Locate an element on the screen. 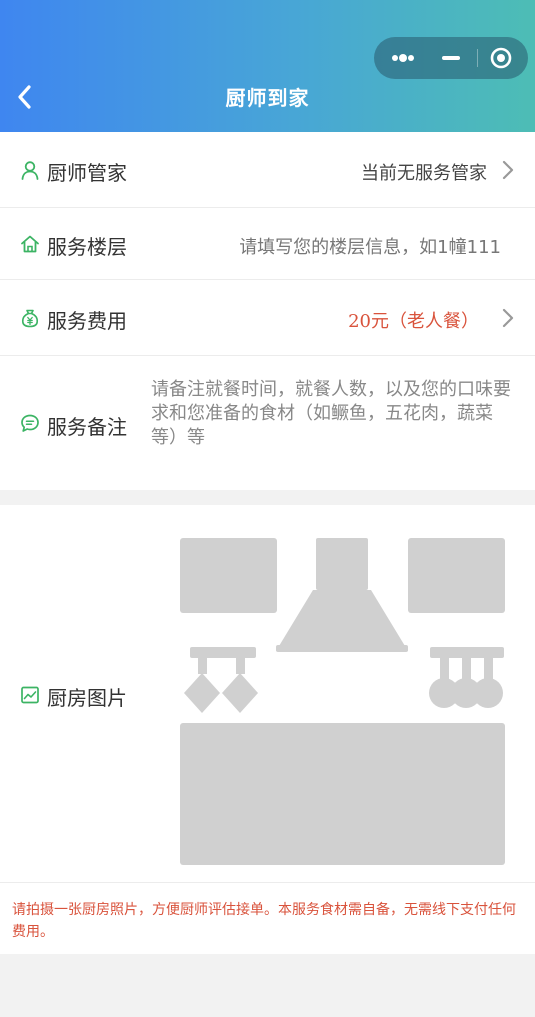 This screenshot has width=535, height=1017. manager-label: 厨师管家 is located at coordinates (87, 173).